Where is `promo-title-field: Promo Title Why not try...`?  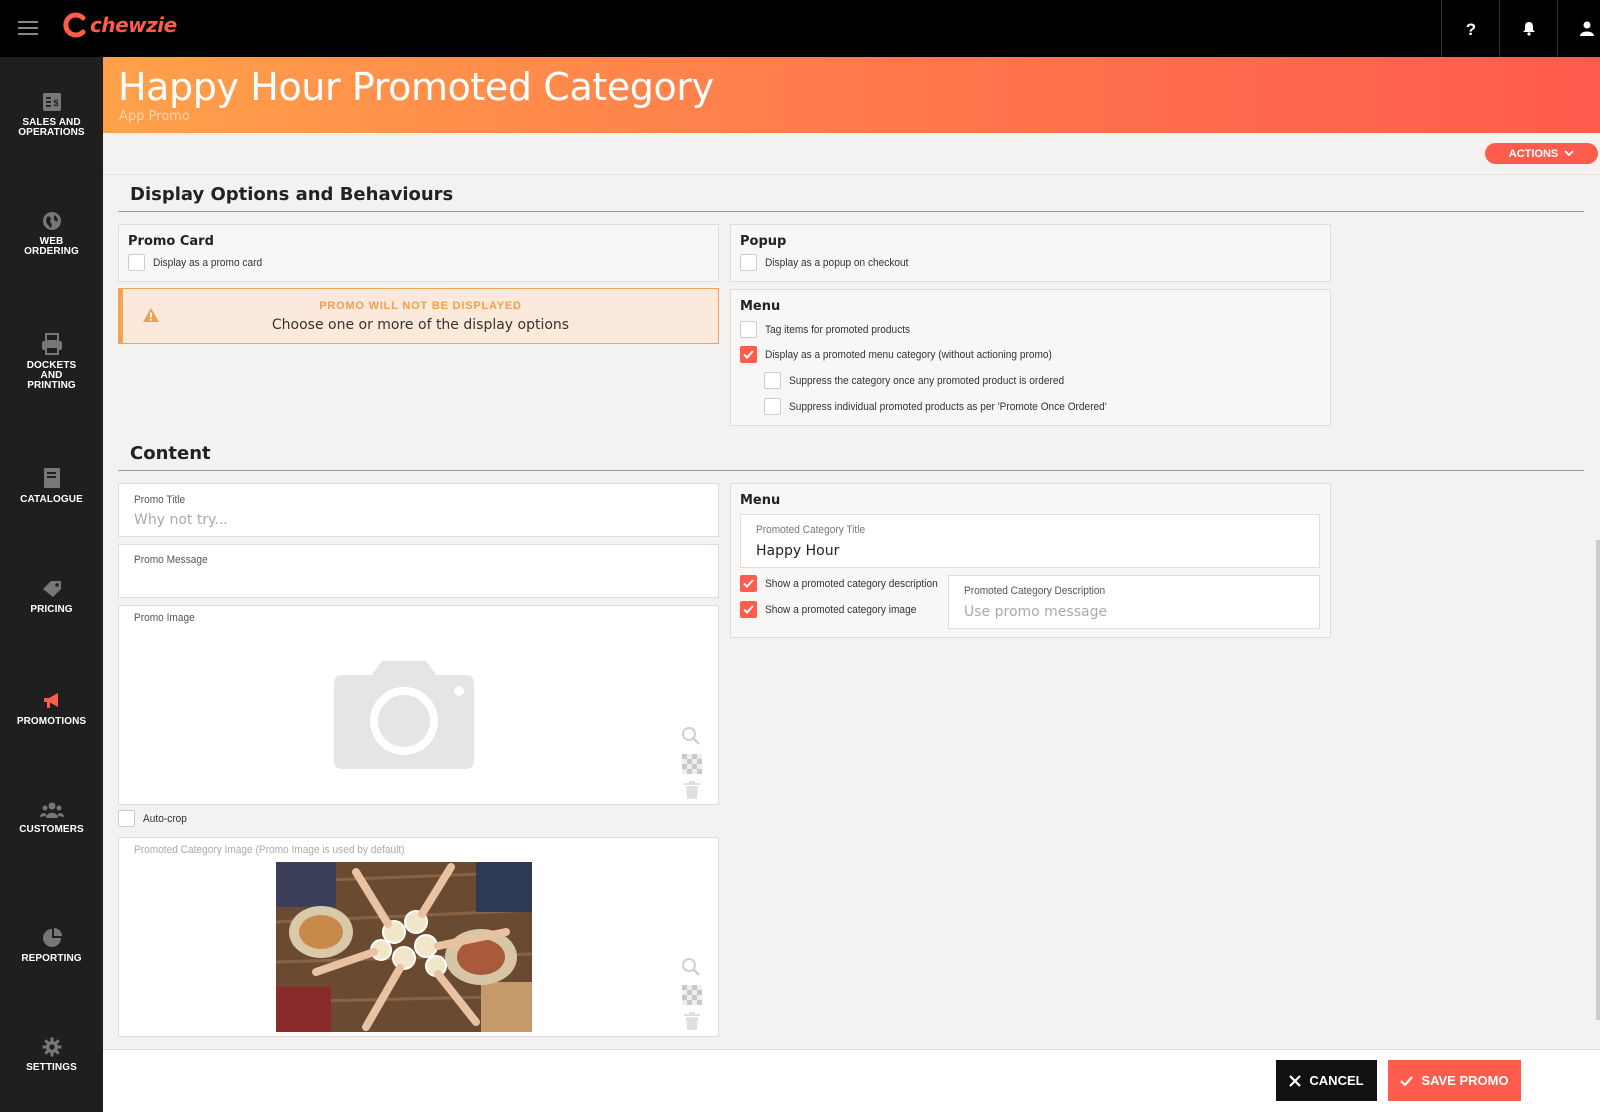 promo-title-field: Promo Title Why not try... is located at coordinates (418, 510).